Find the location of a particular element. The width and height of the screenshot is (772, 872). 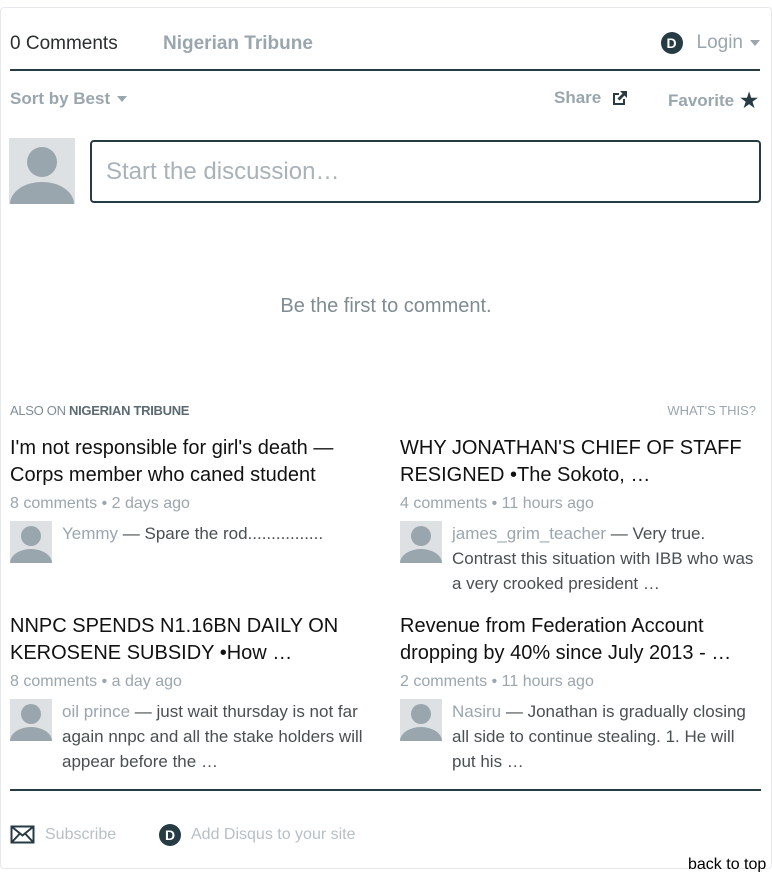

sort-dropdown: Sort by Best is located at coordinates (69, 99).